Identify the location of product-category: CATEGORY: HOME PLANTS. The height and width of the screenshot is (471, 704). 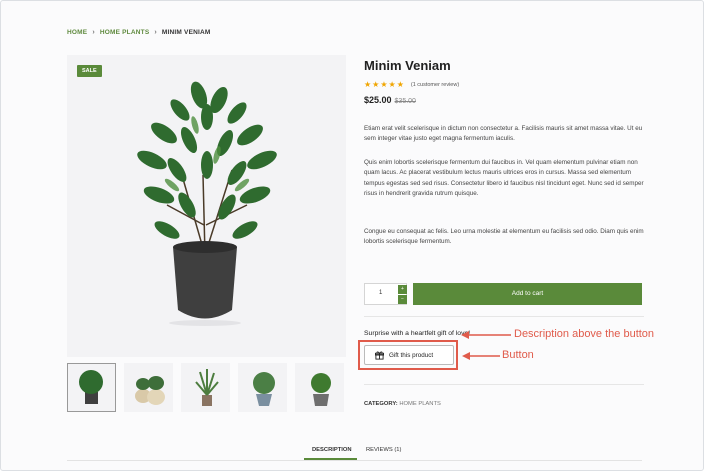
(402, 404).